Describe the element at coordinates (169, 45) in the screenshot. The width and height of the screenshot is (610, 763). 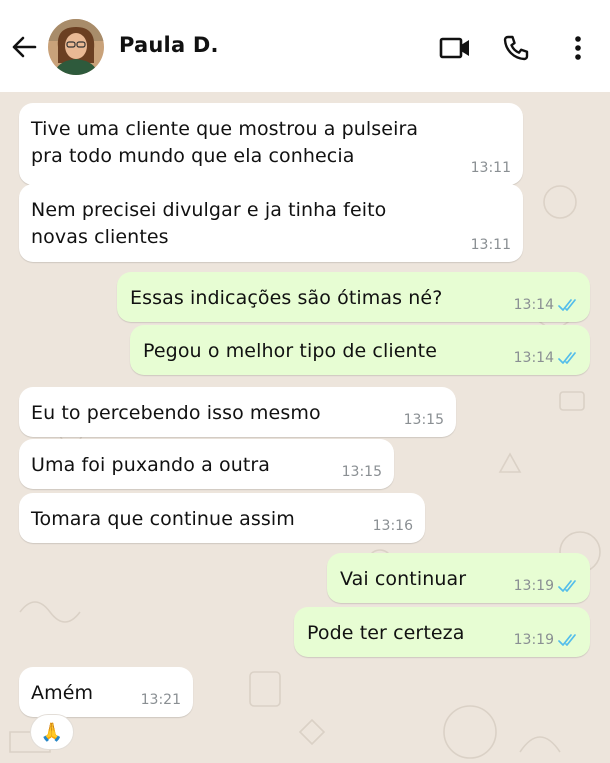
I see `contact-name: Paula D.` at that location.